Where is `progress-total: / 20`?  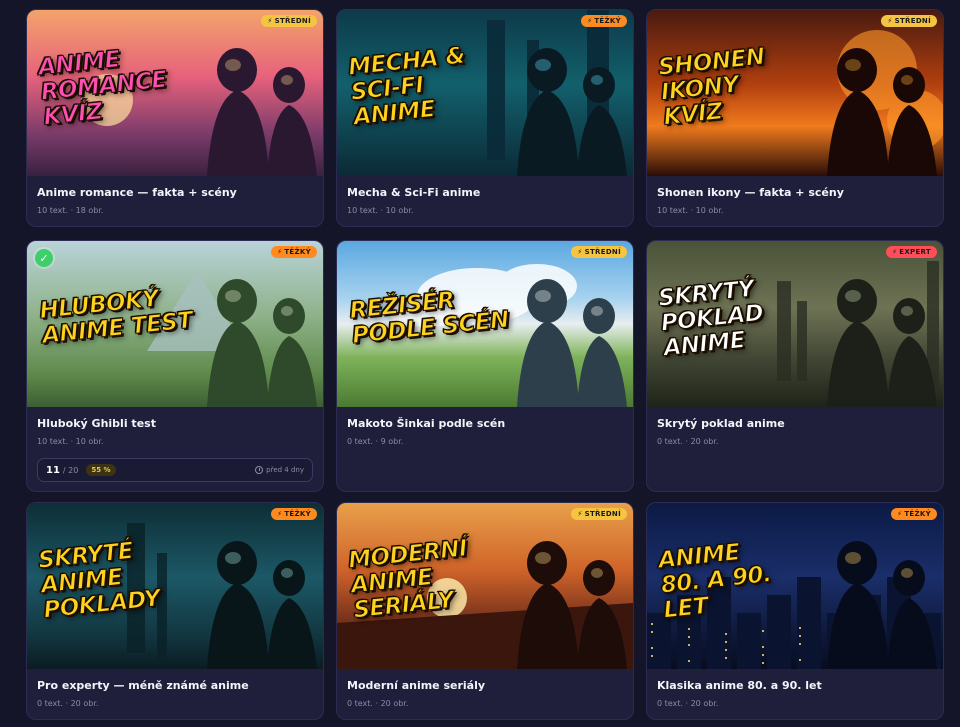 progress-total: / 20 is located at coordinates (70, 470).